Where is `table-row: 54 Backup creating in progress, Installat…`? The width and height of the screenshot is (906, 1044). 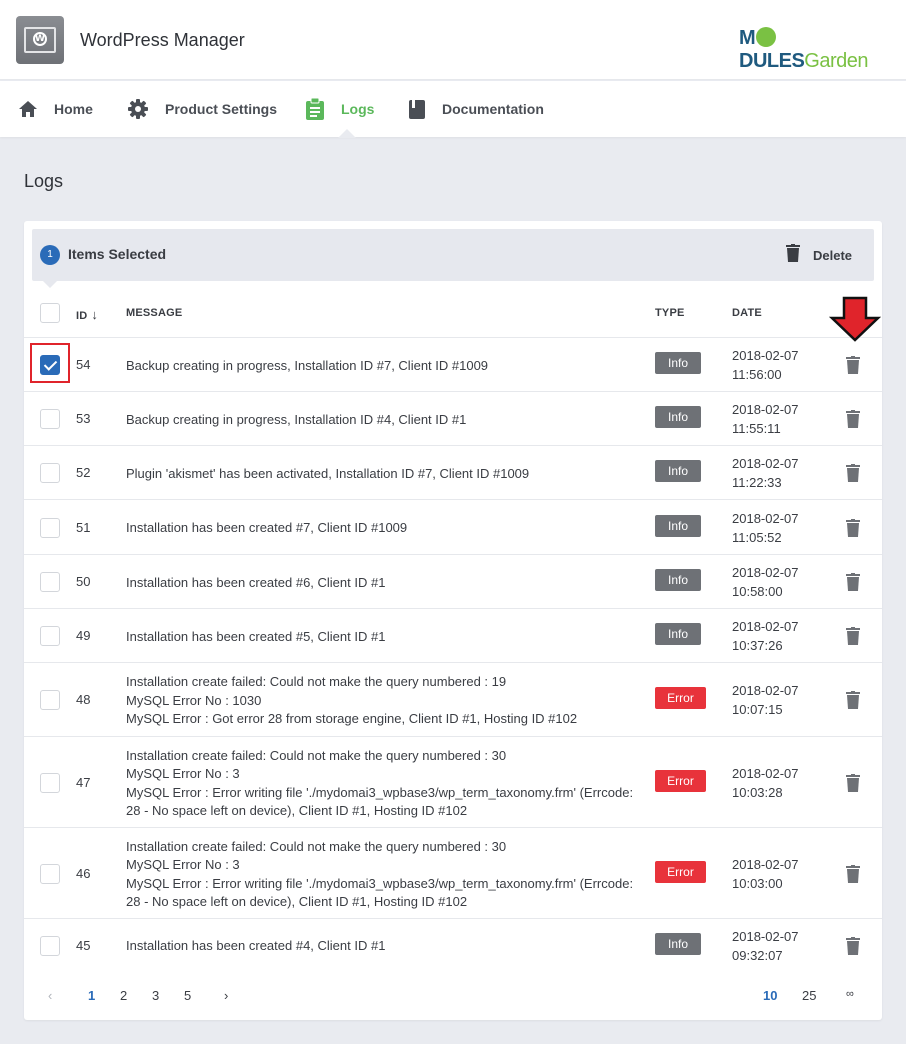 table-row: 54 Backup creating in progress, Installat… is located at coordinates (453, 364).